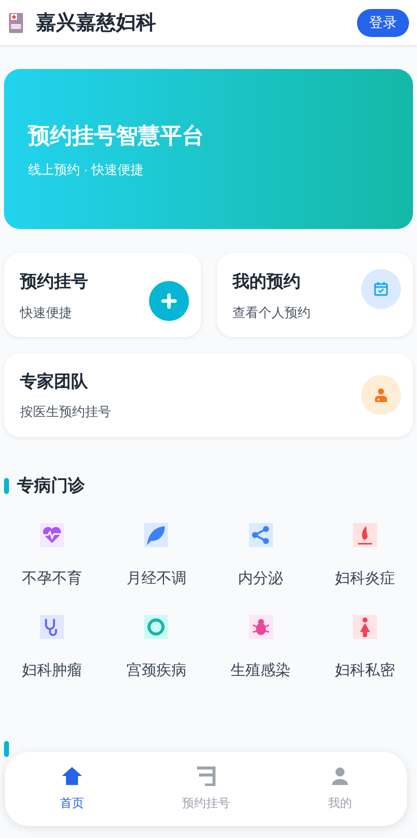  I want to click on login-button: 登录, so click(383, 22).